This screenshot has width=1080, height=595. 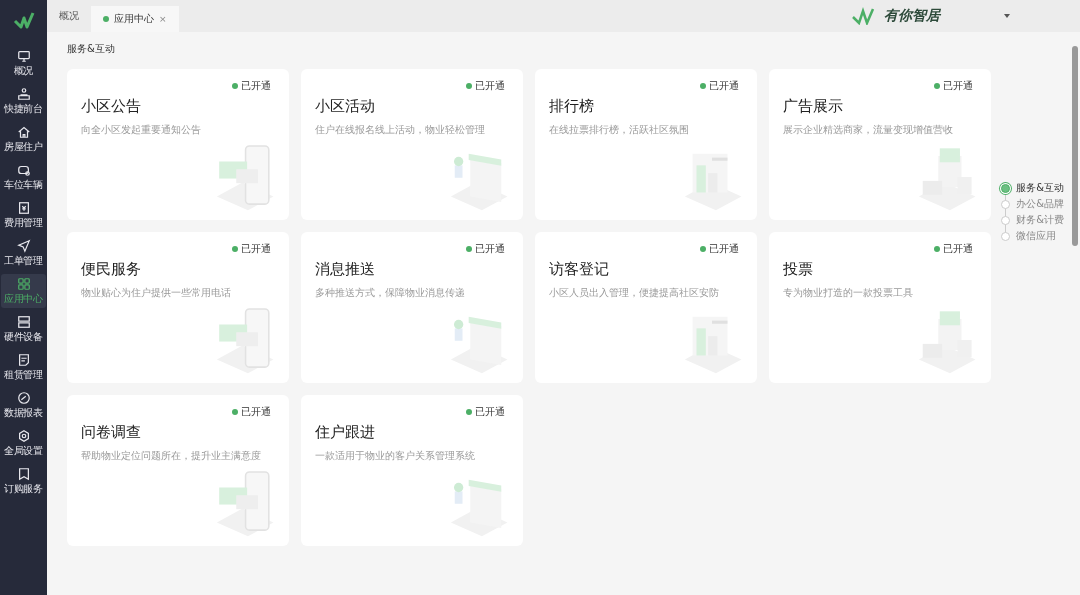 What do you see at coordinates (163, 19) in the screenshot?
I see `close-icon: ×` at bounding box center [163, 19].